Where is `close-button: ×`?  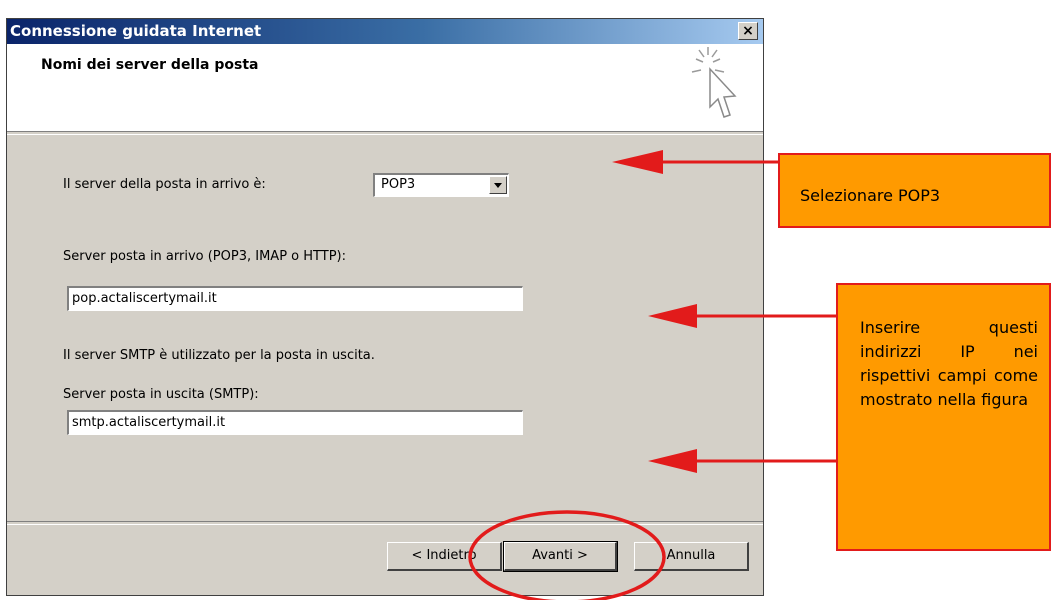 close-button: × is located at coordinates (748, 31).